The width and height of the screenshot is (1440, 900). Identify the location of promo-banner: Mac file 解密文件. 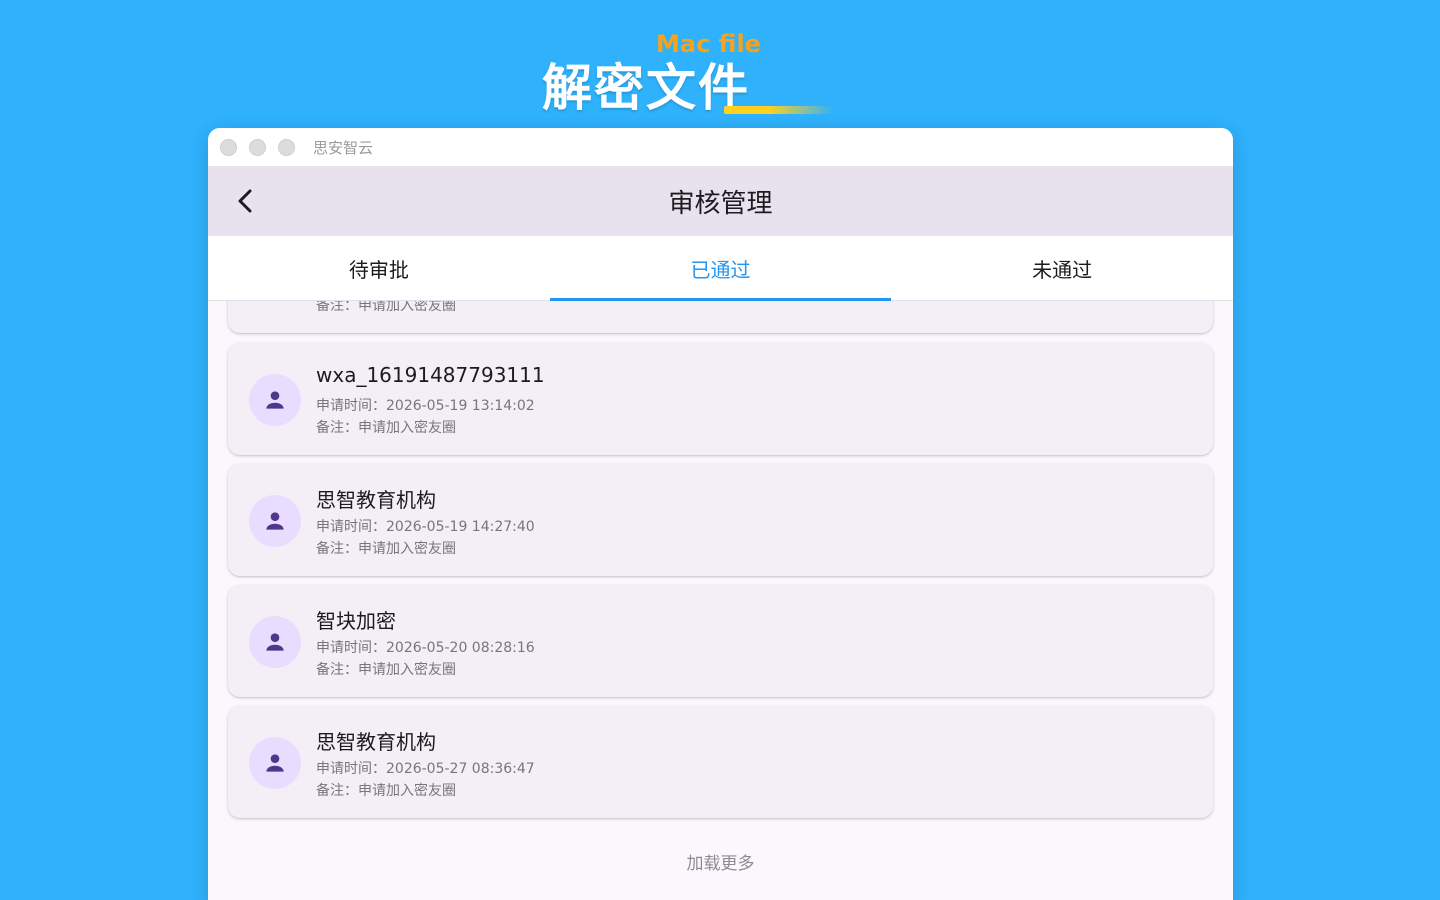
(700, 75).